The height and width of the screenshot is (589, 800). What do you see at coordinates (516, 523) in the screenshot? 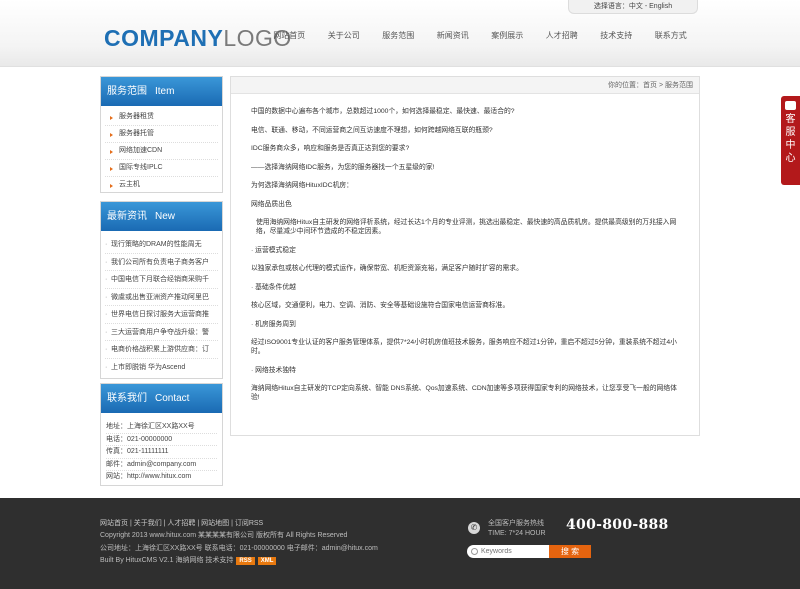
I see `hotline-label-cn: 全国客户服务热线` at bounding box center [516, 523].